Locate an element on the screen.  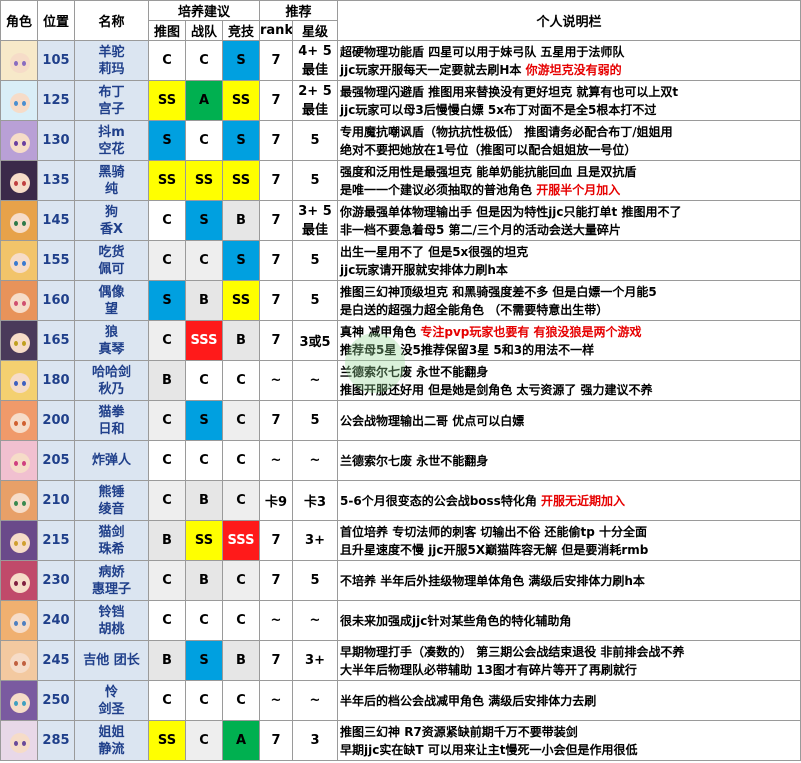
name-line: 姐姐 is located at coordinates (111, 732).